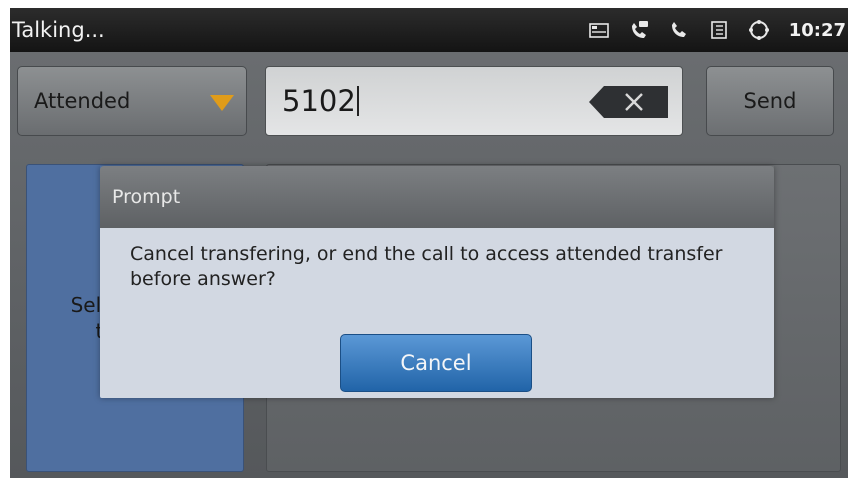 This screenshot has width=851, height=485. What do you see at coordinates (429, 30) in the screenshot?
I see `status-bar: Talking... 10:27` at bounding box center [429, 30].